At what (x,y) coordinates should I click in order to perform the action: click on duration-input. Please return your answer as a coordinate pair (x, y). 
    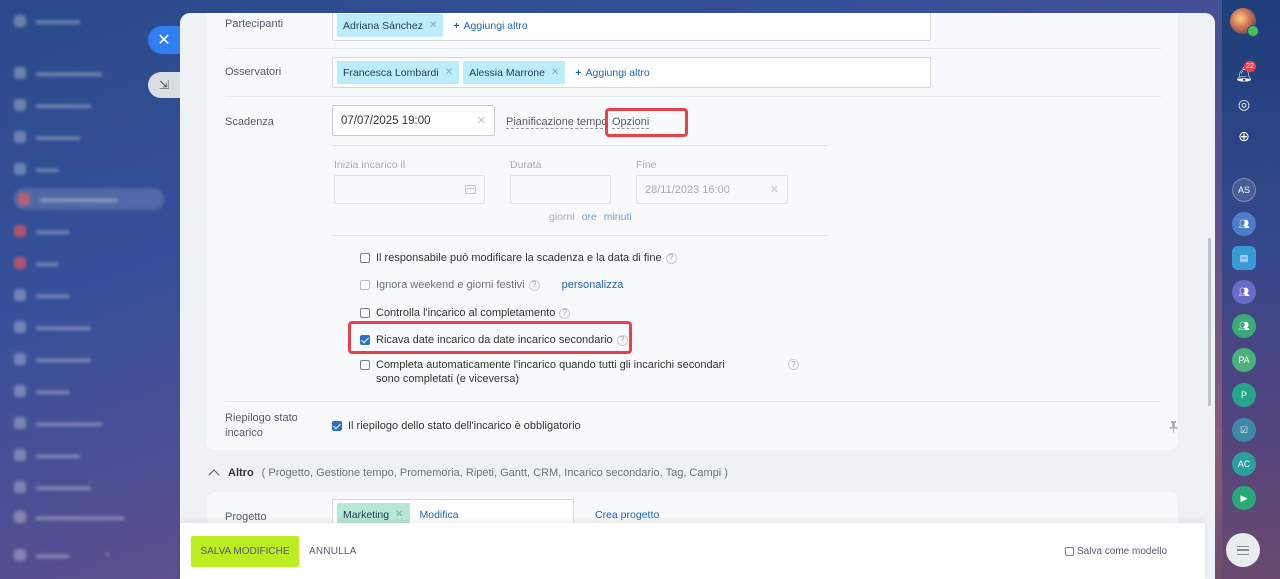
    Looking at the image, I should click on (560, 189).